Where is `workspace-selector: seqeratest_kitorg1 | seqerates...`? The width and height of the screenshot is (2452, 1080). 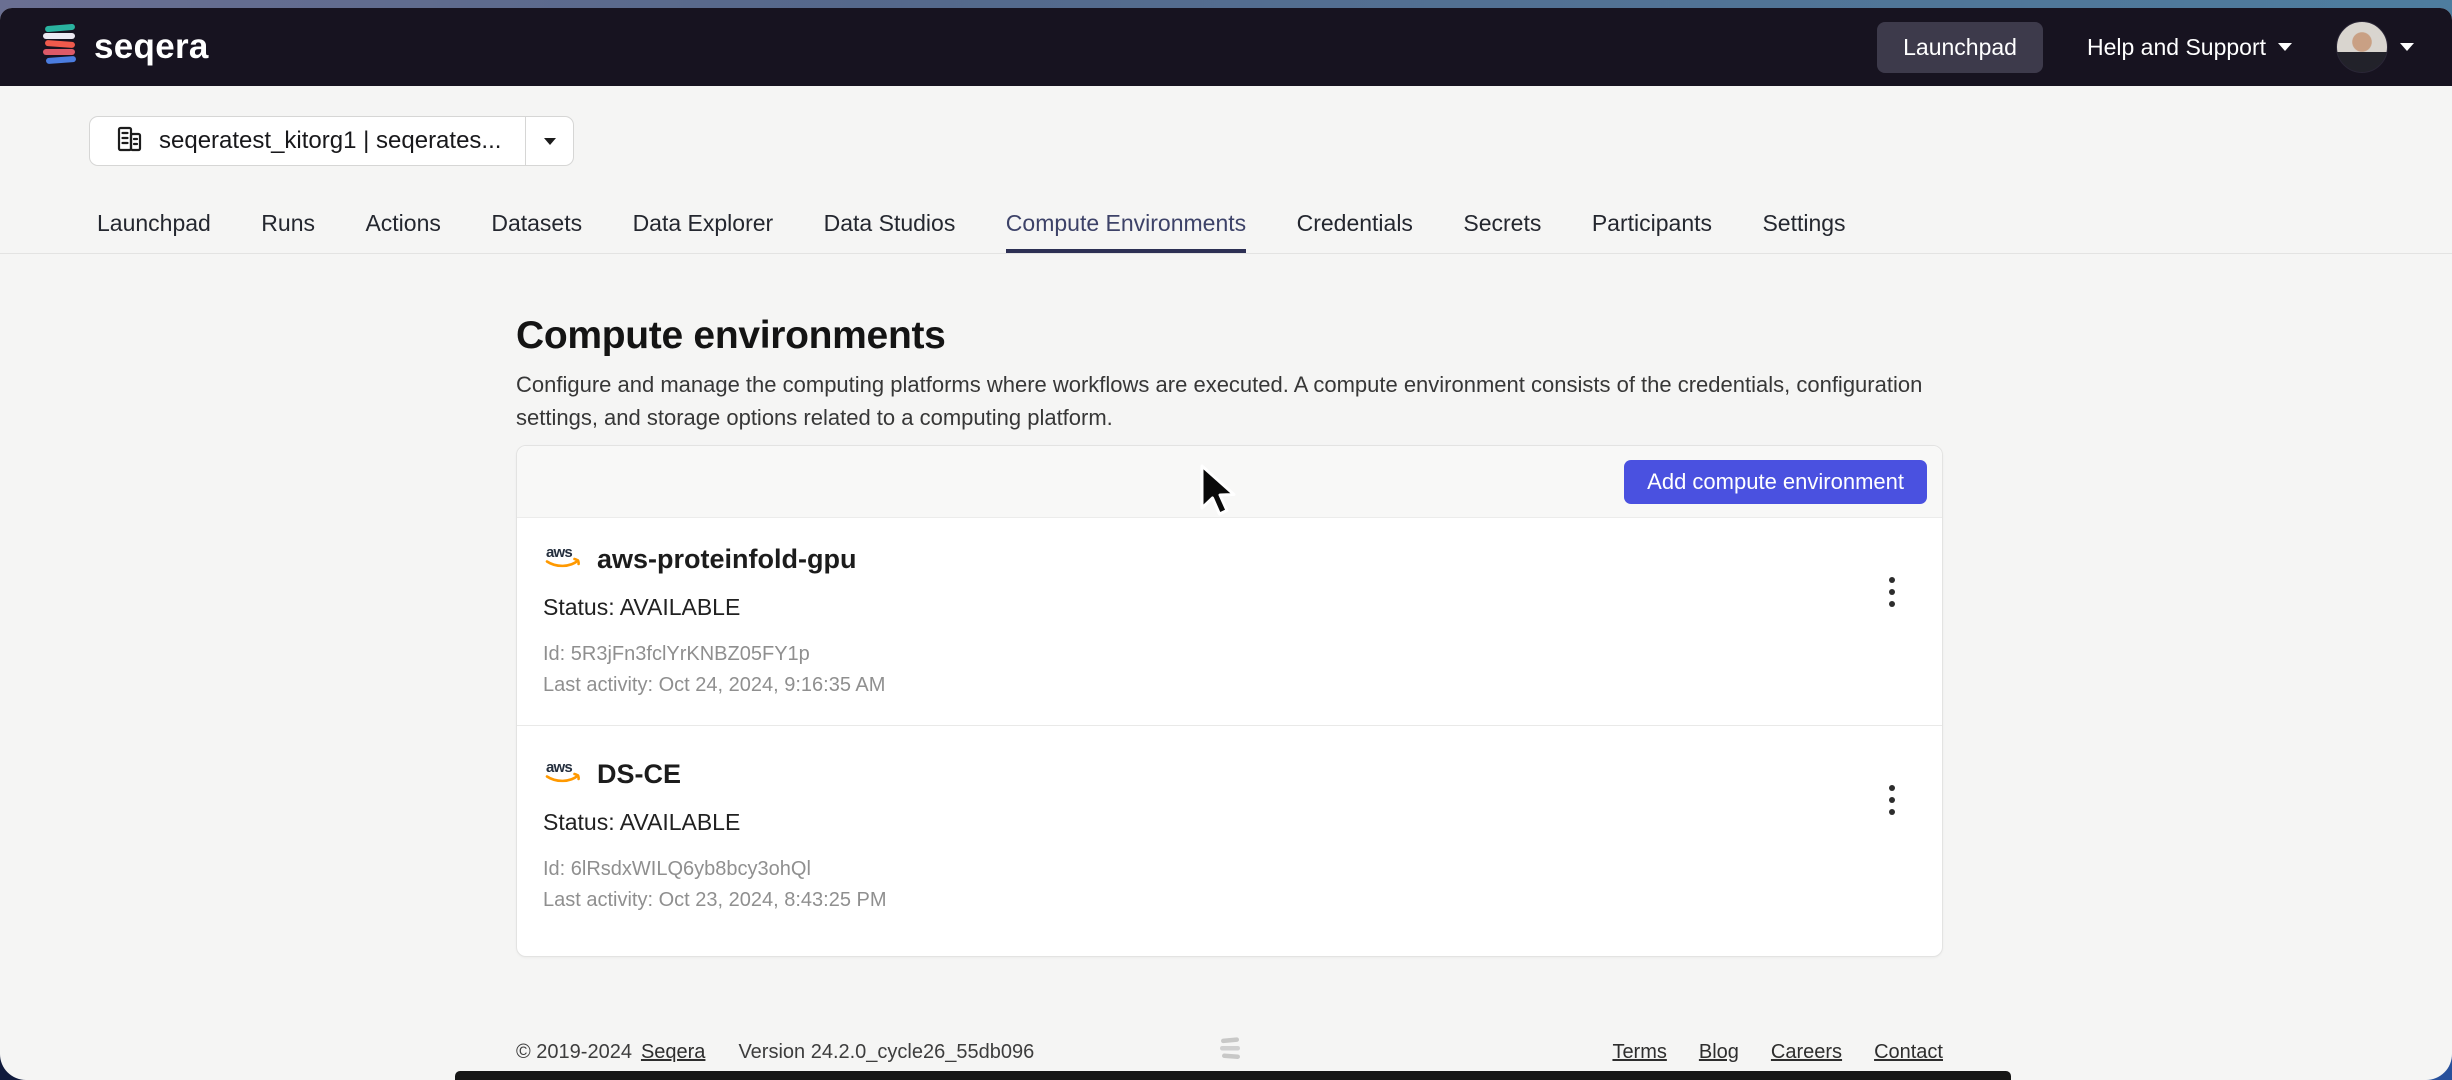 workspace-selector: seqeratest_kitorg1 | seqerates... is located at coordinates (332, 141).